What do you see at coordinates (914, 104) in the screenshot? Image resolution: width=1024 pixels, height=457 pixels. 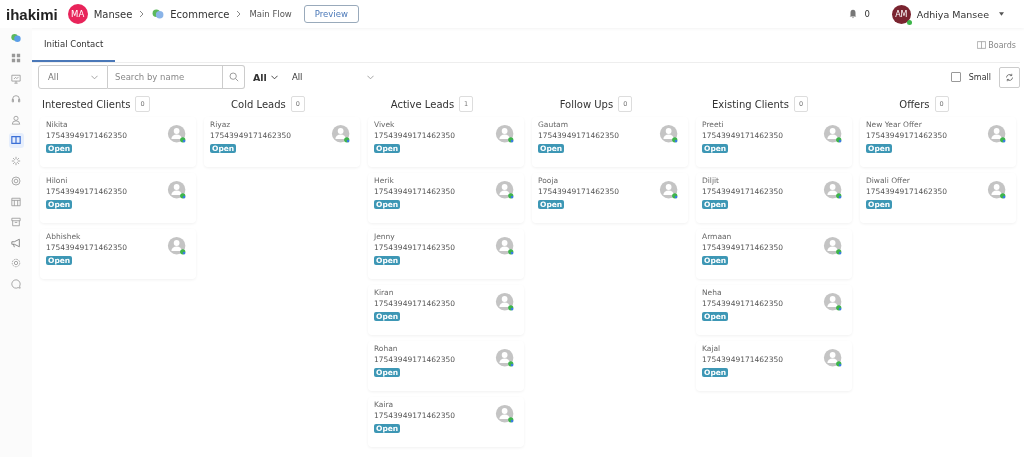 I see `column-title: Offers` at bounding box center [914, 104].